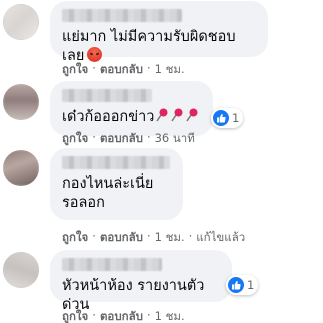 This screenshot has height=323, width=323. What do you see at coordinates (108, 117) in the screenshot?
I see `comment-text: เด๋วก้อออกข่าว` at bounding box center [108, 117].